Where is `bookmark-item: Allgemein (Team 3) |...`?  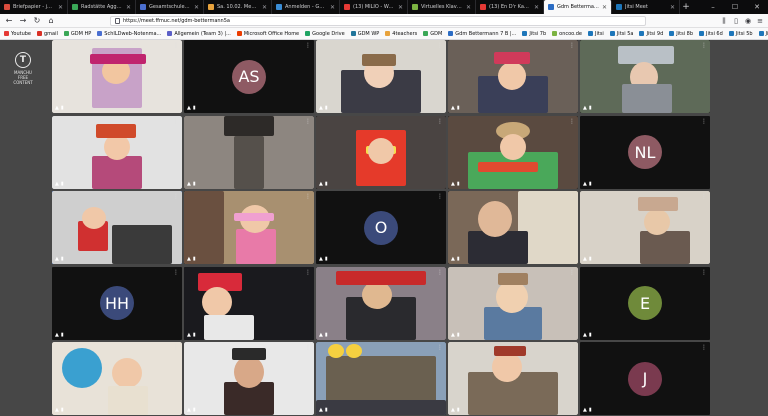
bookmark-item: Allgemein (Team 3) |... is located at coordinates (199, 34).